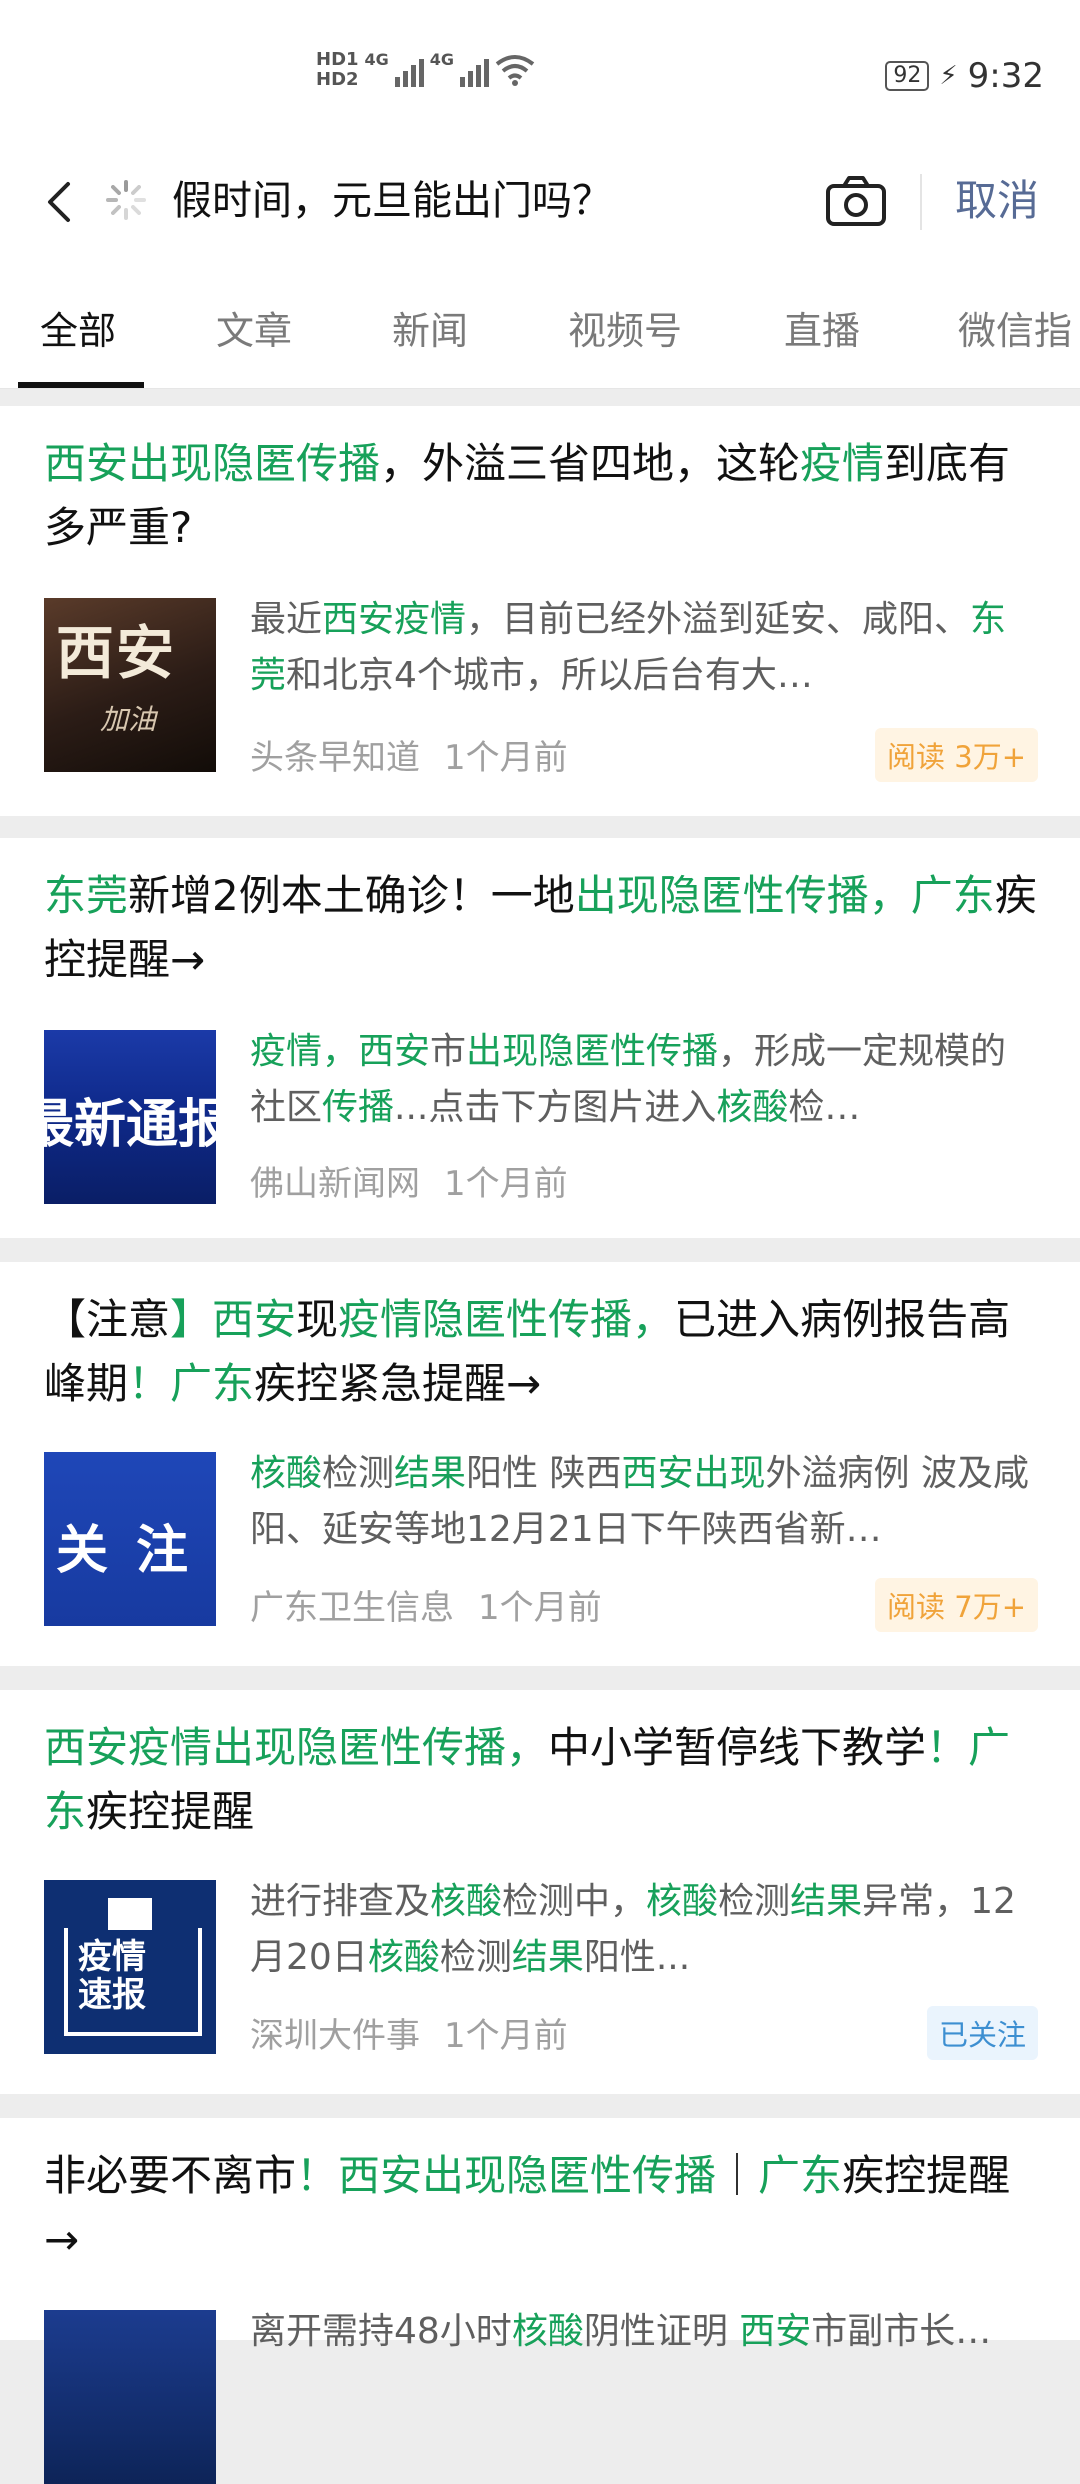 This screenshot has height=2484, width=1080. Describe the element at coordinates (921, 202) in the screenshot. I see `divider` at that location.